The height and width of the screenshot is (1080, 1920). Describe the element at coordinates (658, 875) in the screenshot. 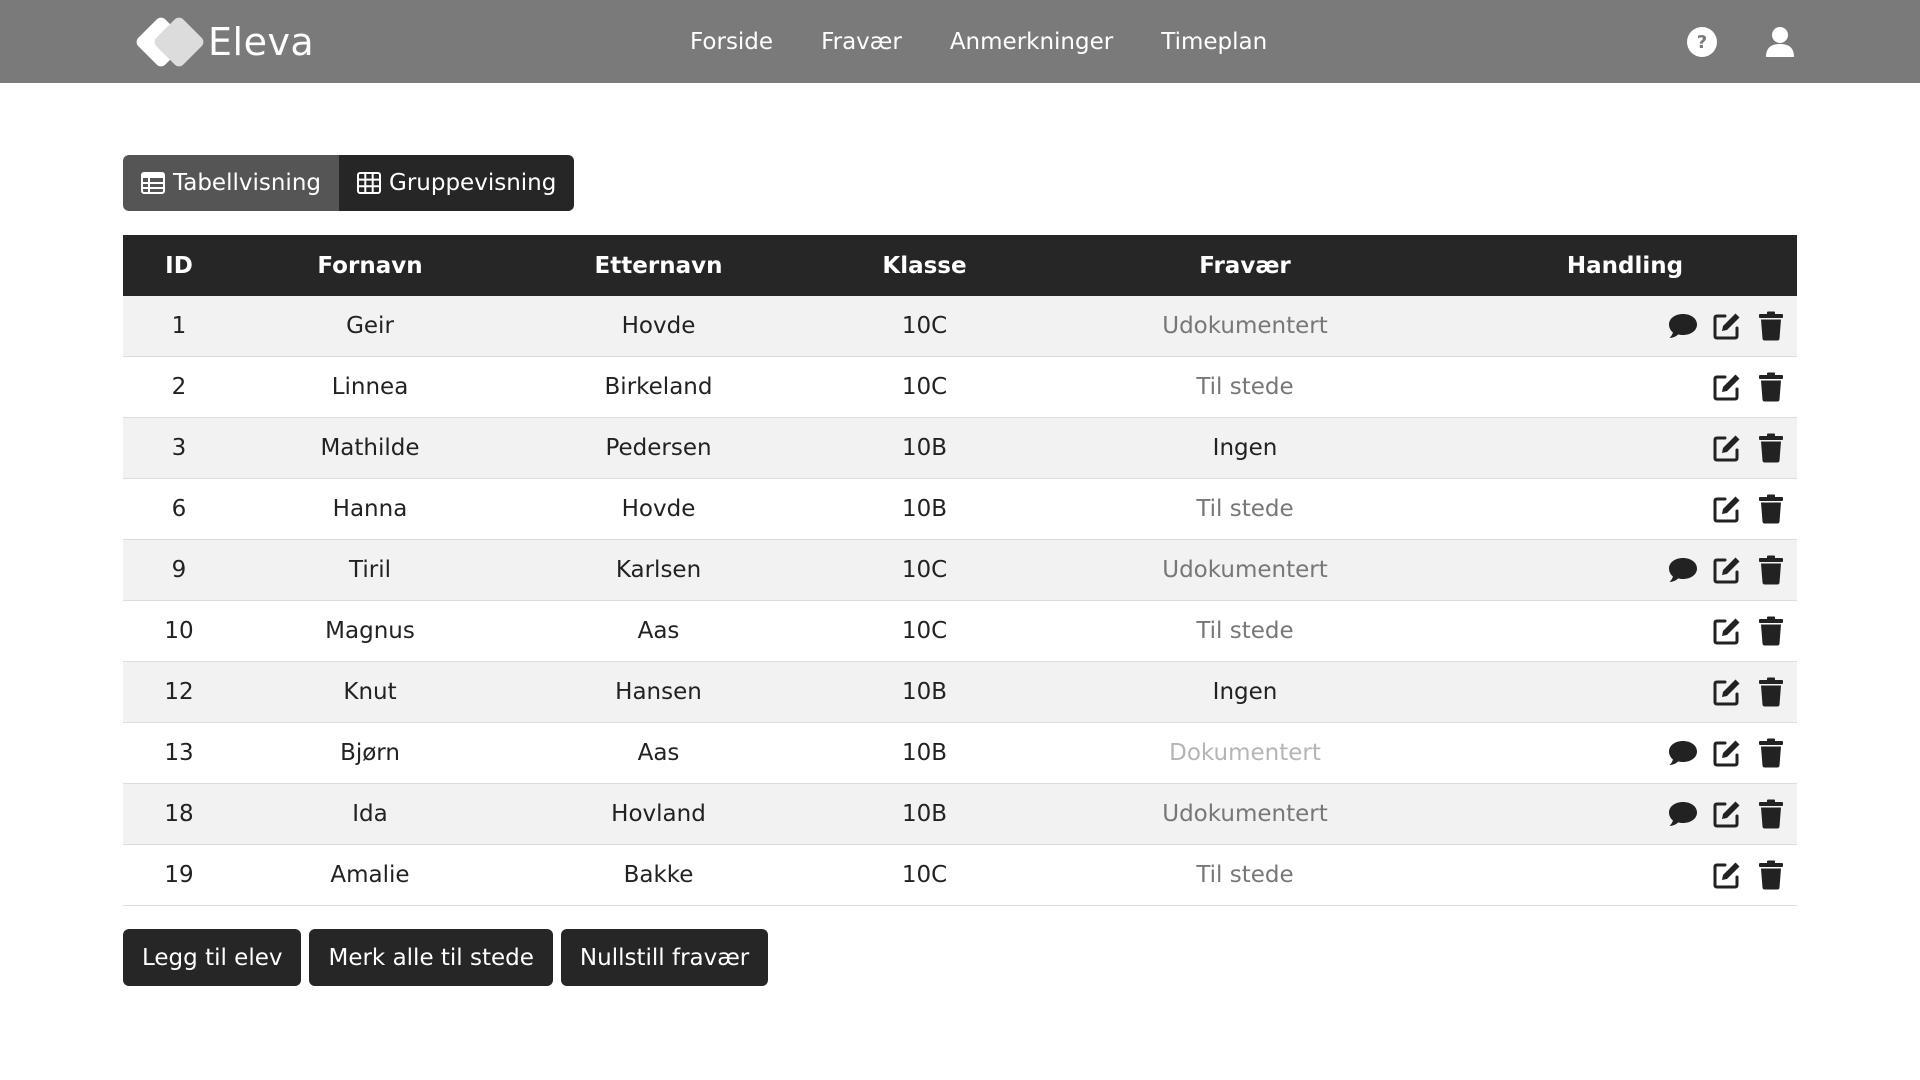

I see `cell-last-name: Bakke` at that location.